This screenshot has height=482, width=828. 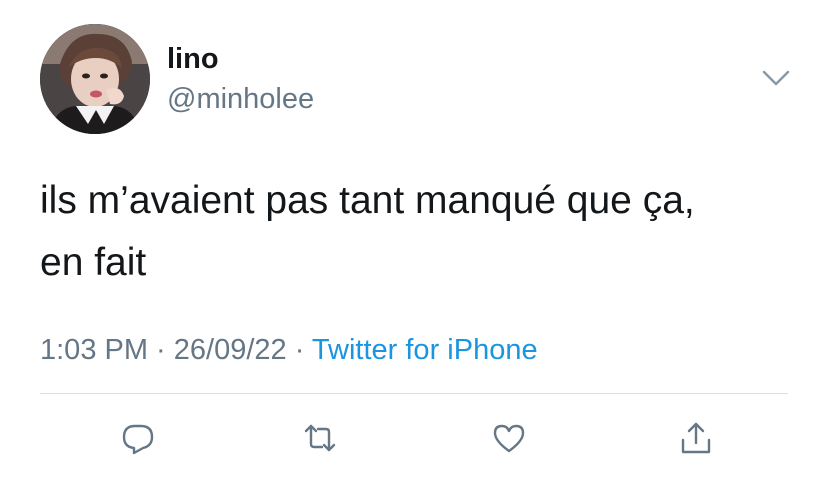 I want to click on profile-photo, so click(x=95, y=79).